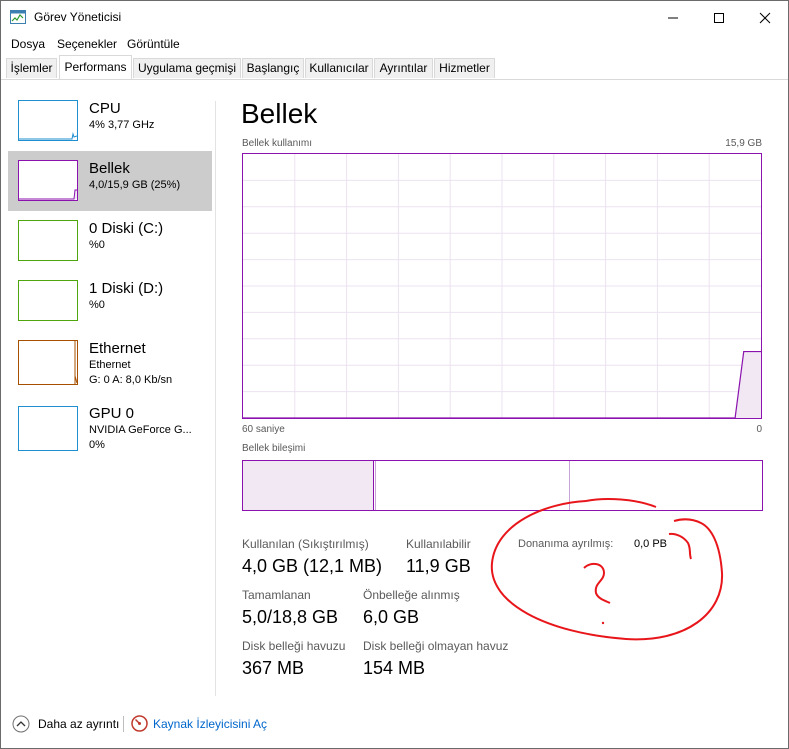 This screenshot has height=749, width=789. What do you see at coordinates (394, 17) in the screenshot?
I see `title-bar: Görev Yöneticisi` at bounding box center [394, 17].